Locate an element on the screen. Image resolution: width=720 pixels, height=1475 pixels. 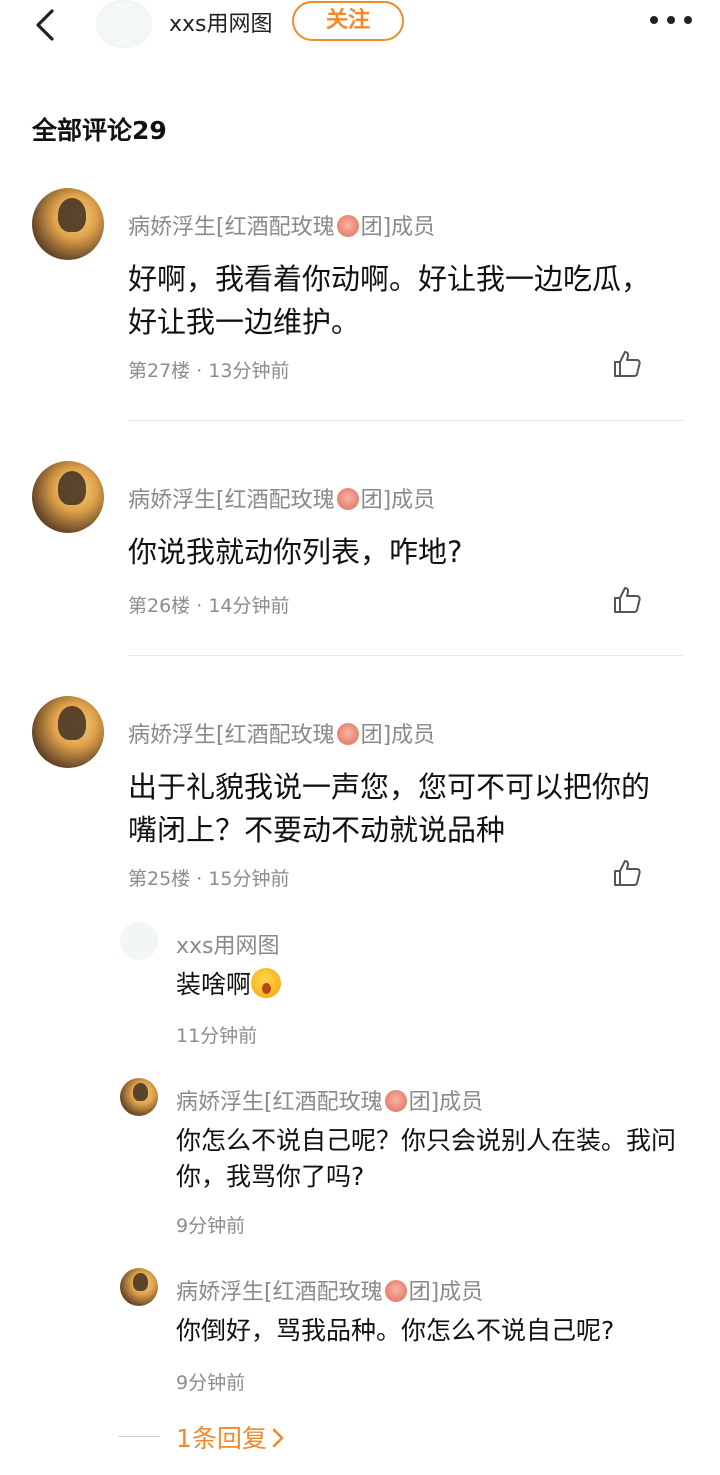
reply-username: xxs用网图 is located at coordinates (228, 944).